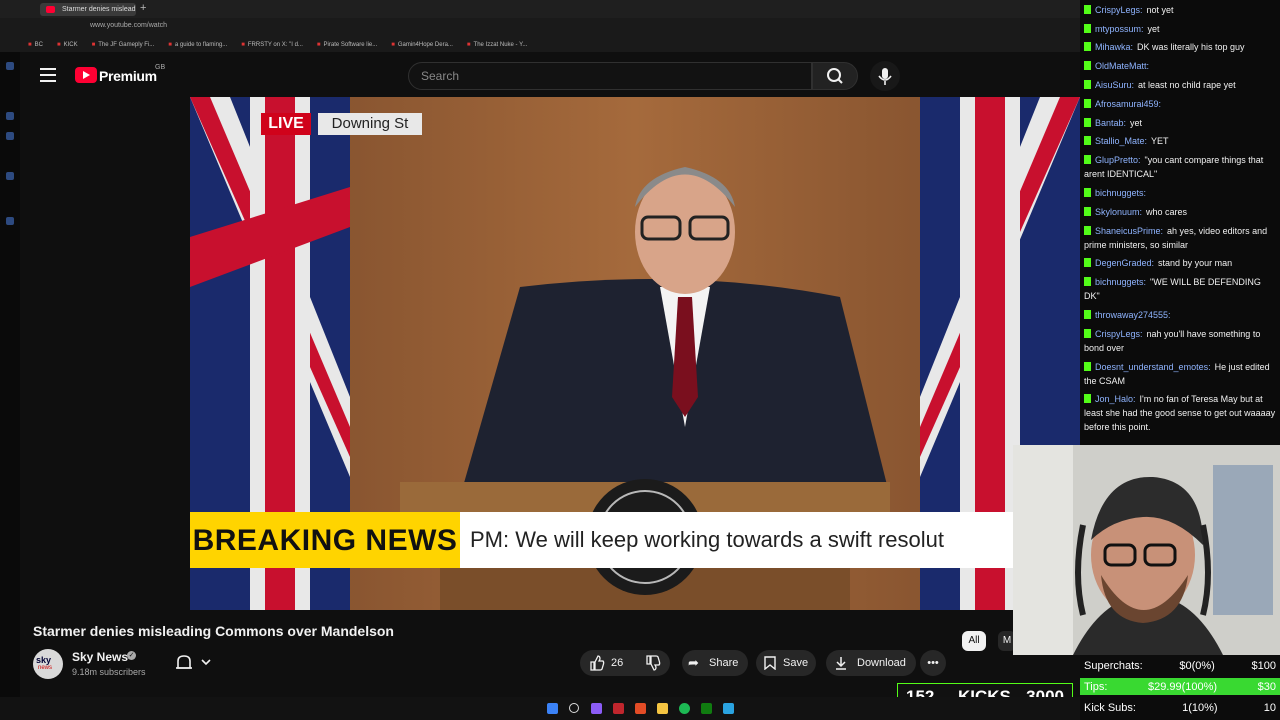  I want to click on youtube-logo-icon, so click(86, 75).